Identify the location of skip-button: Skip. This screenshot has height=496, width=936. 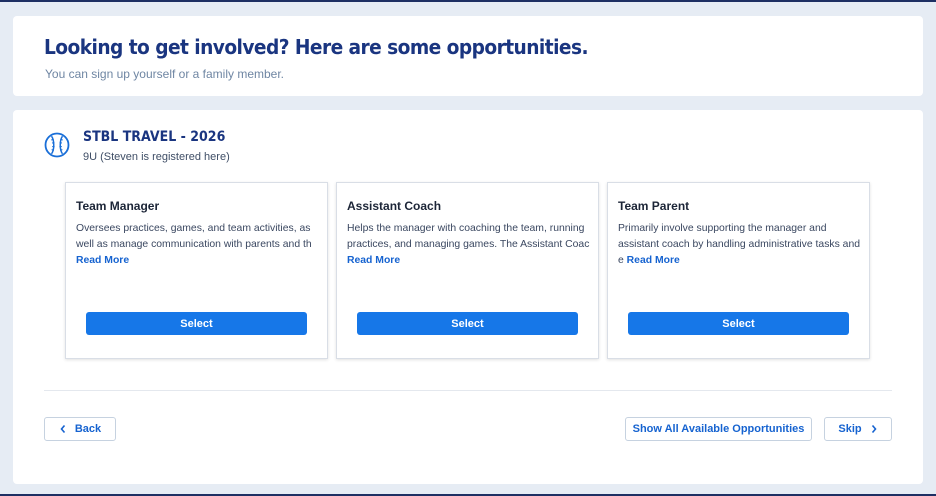
(858, 429).